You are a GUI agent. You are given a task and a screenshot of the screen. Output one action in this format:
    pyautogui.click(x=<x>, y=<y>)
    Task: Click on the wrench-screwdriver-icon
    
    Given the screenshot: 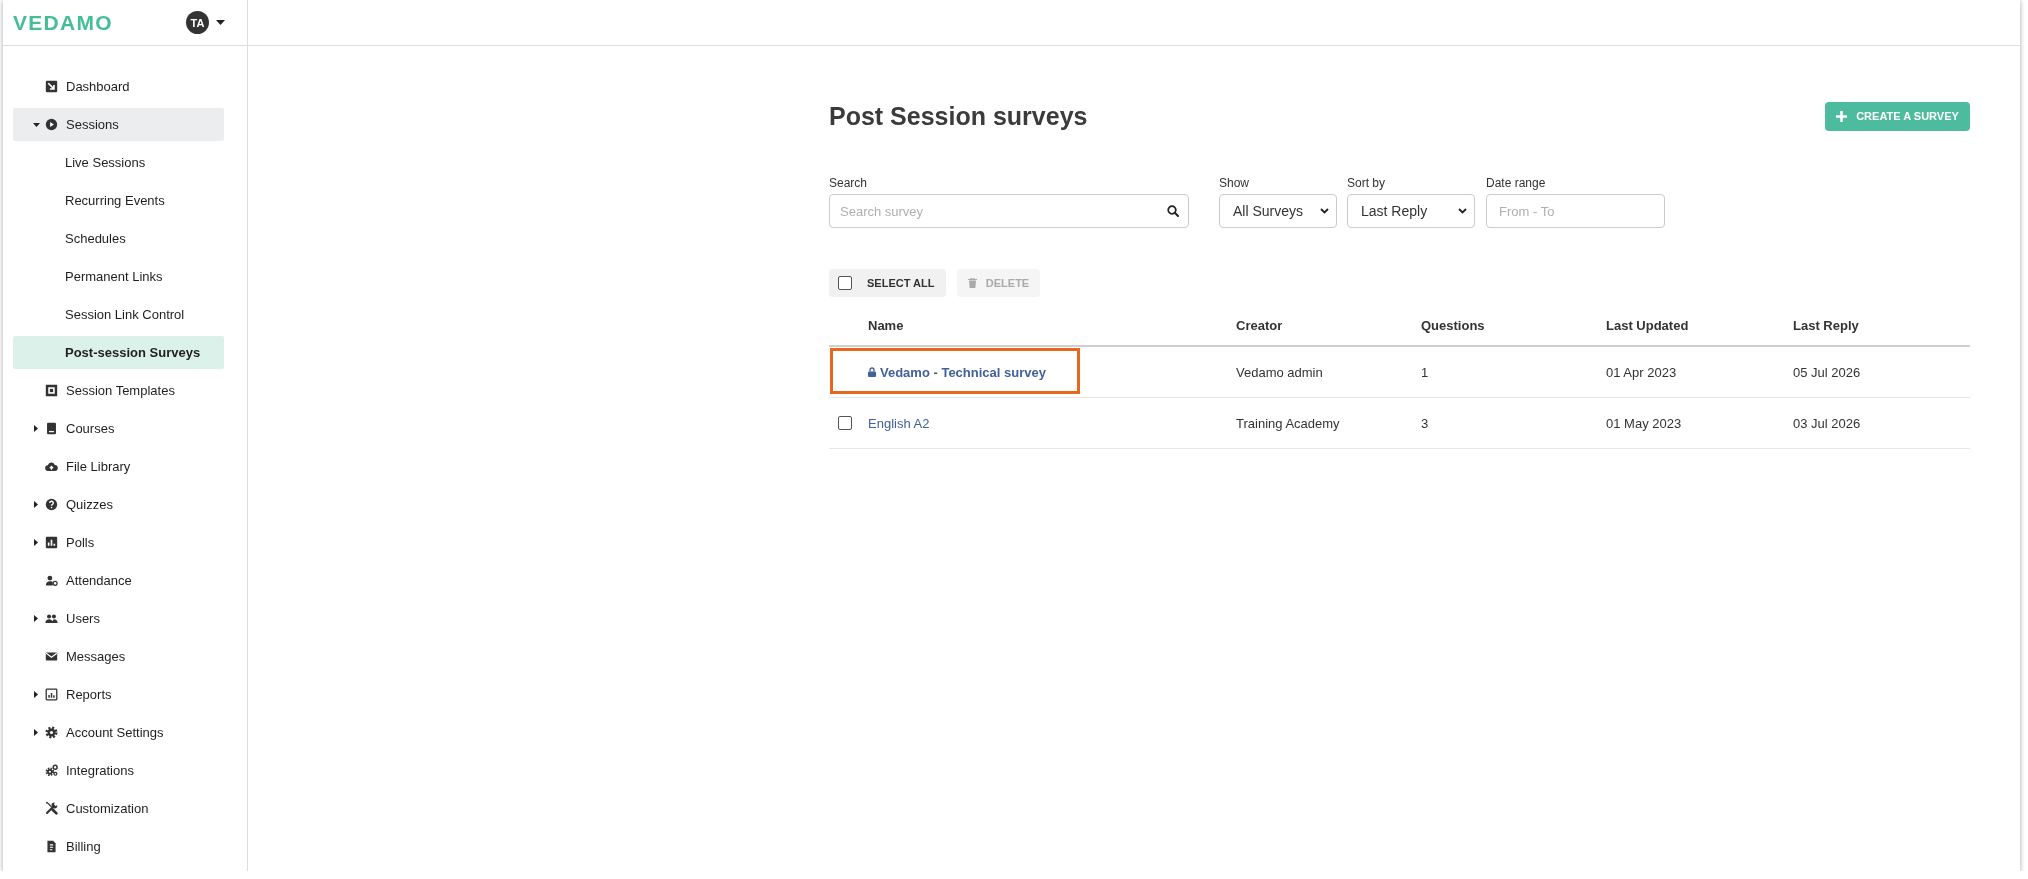 What is the action you would take?
    pyautogui.click(x=51, y=808)
    